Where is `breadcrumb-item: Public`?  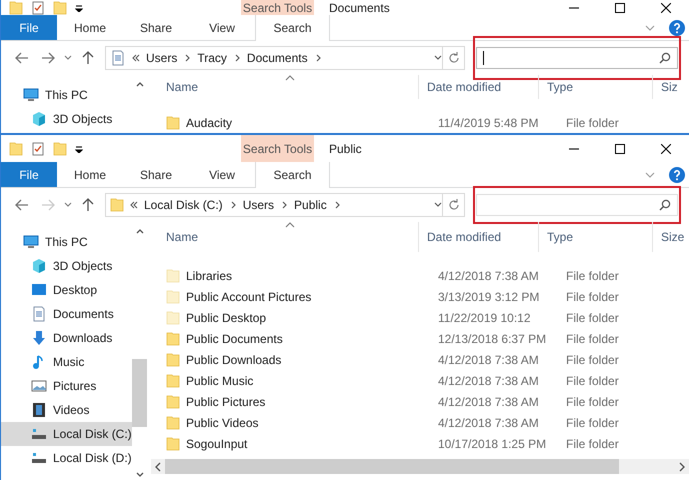 breadcrumb-item: Public is located at coordinates (310, 205).